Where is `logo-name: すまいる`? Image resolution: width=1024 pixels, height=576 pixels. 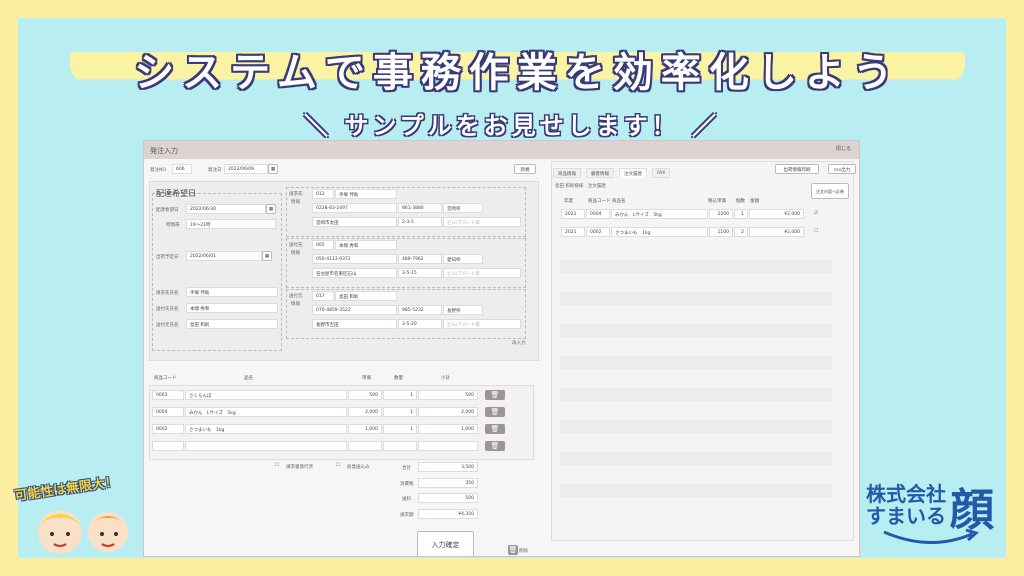
logo-name: すまいる is located at coordinates (906, 516).